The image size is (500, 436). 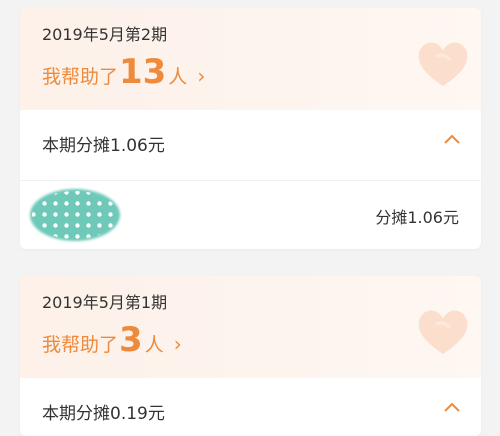 I want to click on helped-summary-link: 我帮助了 13 人 ›, so click(x=123, y=73).